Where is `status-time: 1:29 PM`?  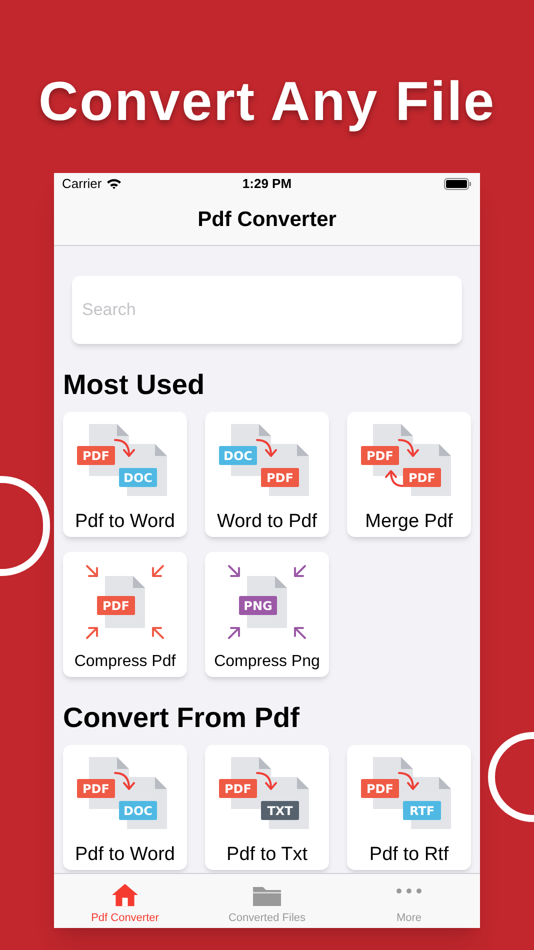 status-time: 1:29 PM is located at coordinates (267, 184).